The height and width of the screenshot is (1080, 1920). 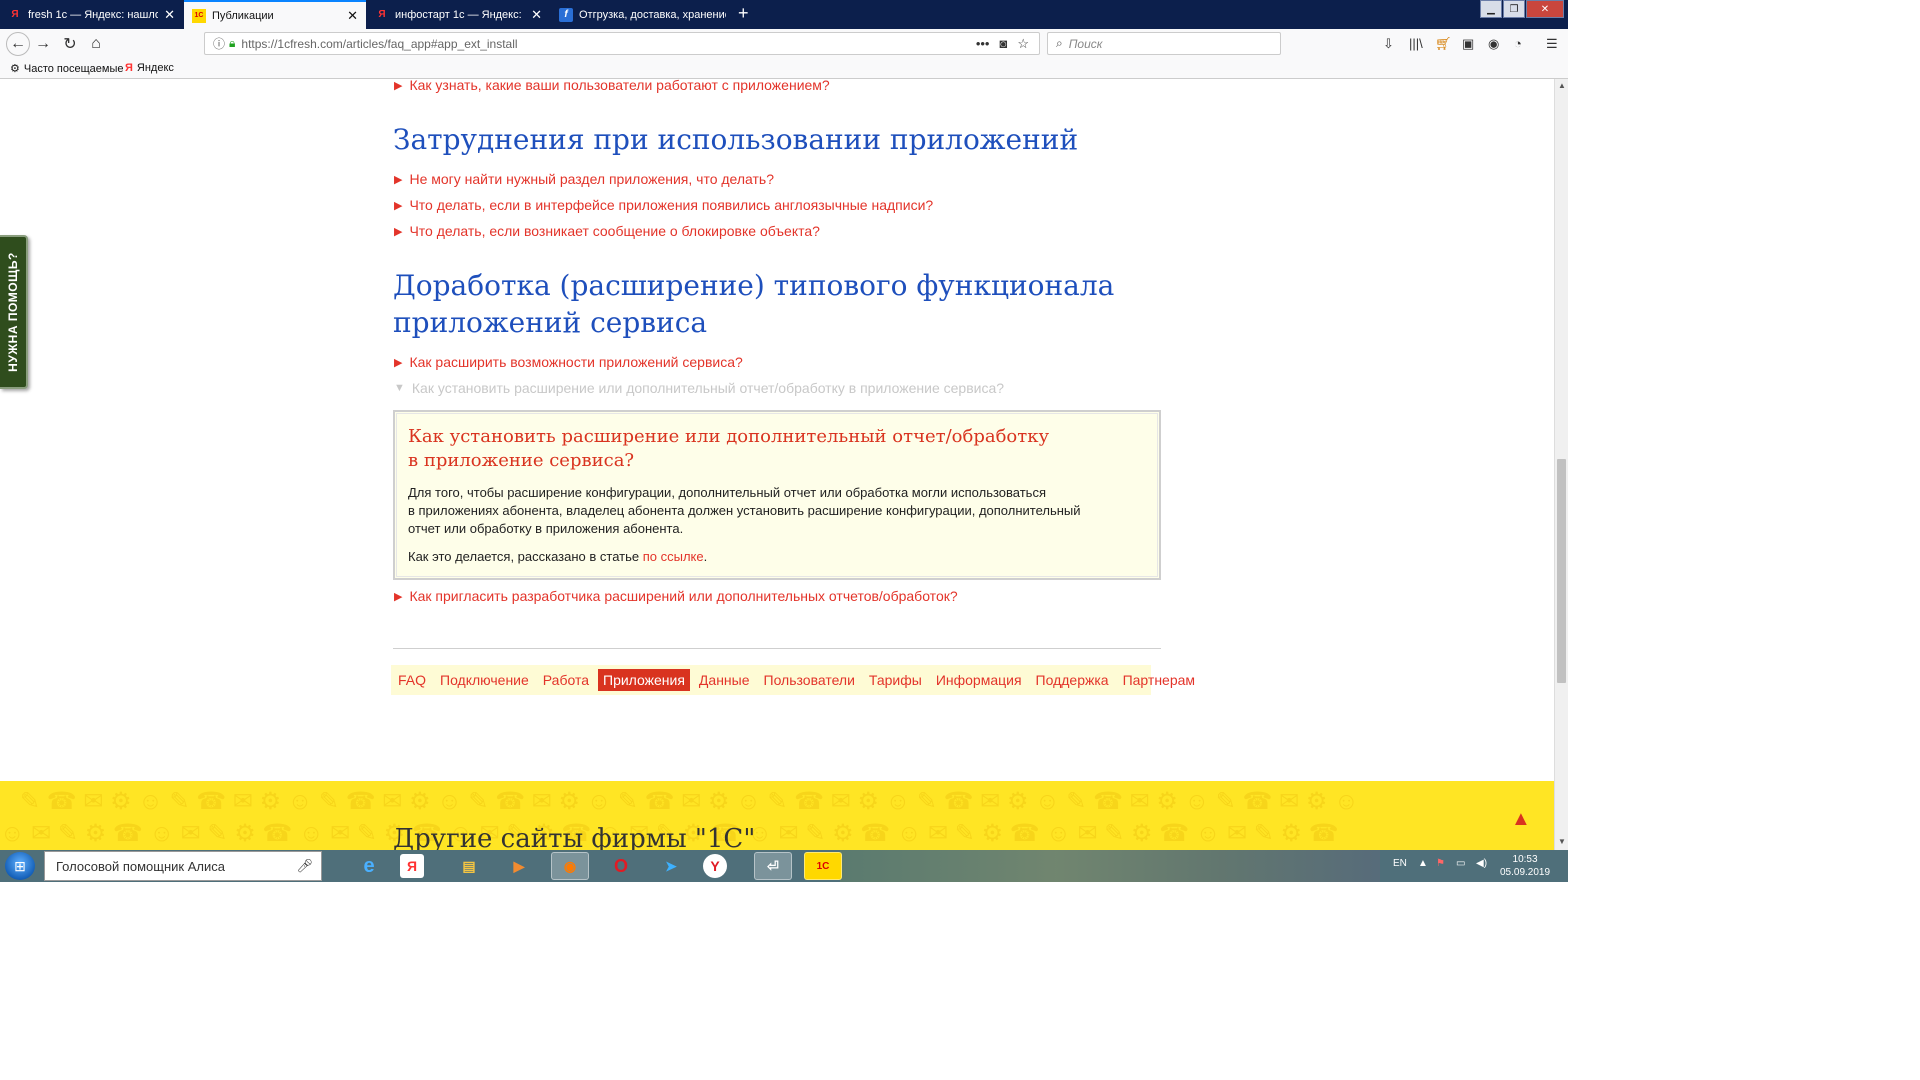 What do you see at coordinates (724, 680) in the screenshot?
I see `nav-item-data: Данные` at bounding box center [724, 680].